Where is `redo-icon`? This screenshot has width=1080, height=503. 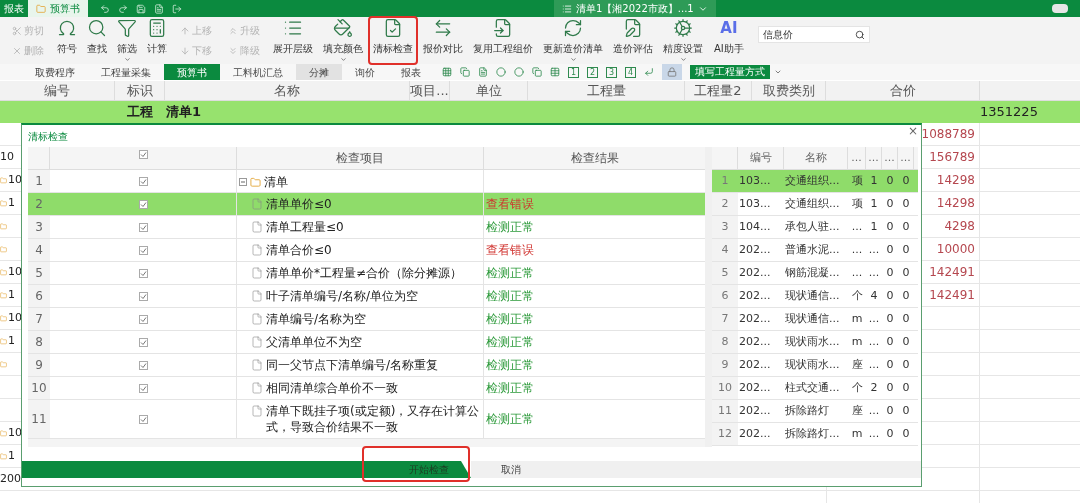
redo-icon is located at coordinates (123, 8).